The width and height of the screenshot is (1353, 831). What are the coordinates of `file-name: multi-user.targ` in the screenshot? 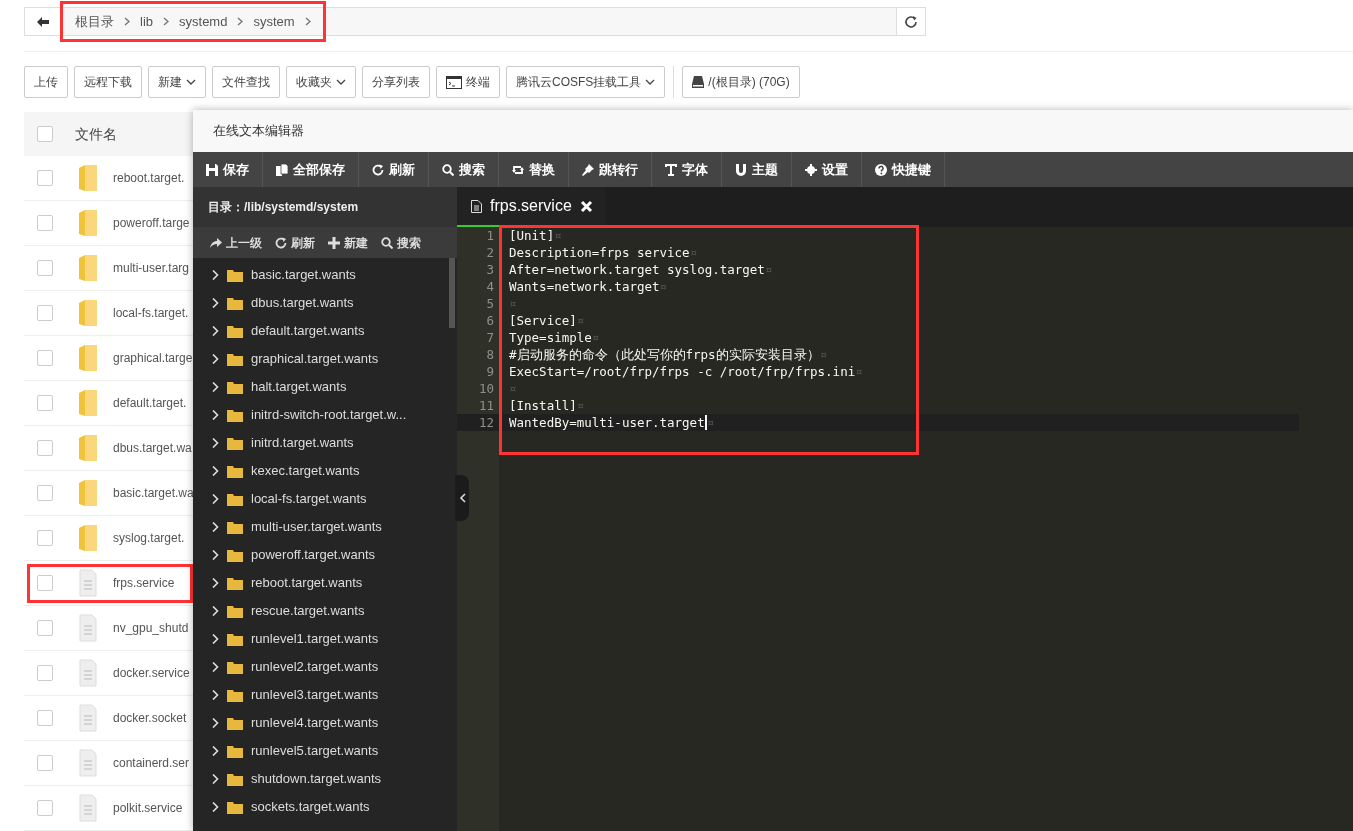 It's located at (151, 268).